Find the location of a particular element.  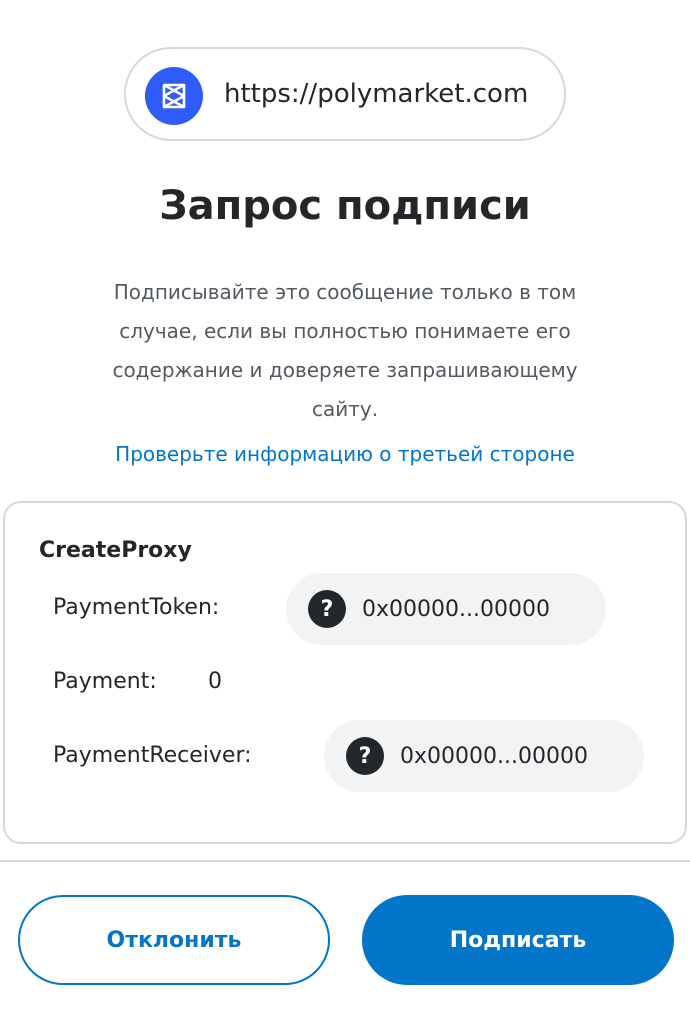

divider is located at coordinates (345, 861).